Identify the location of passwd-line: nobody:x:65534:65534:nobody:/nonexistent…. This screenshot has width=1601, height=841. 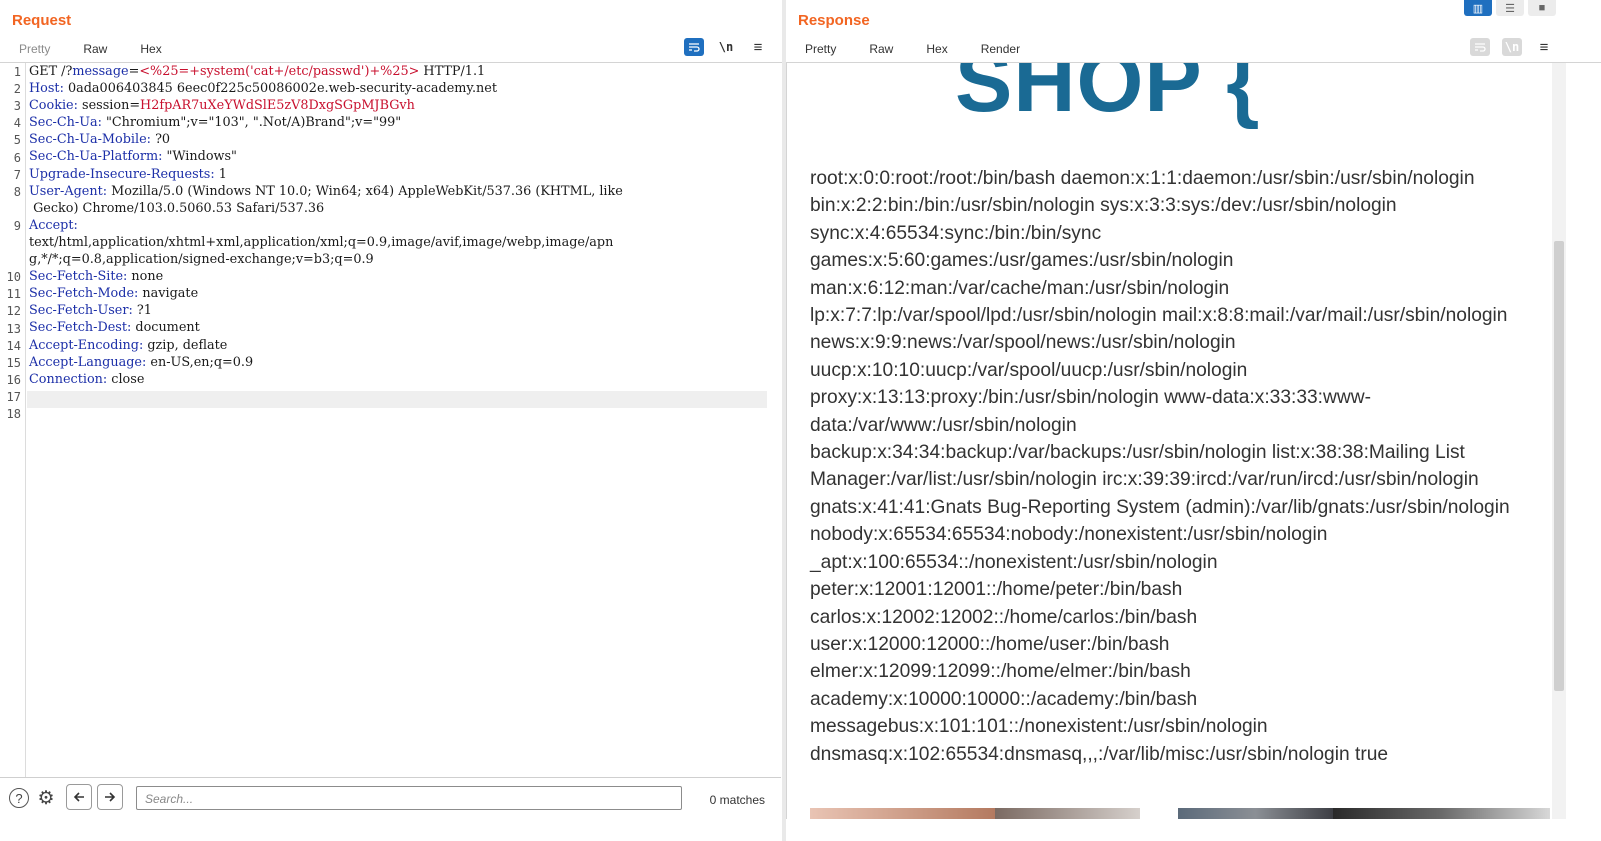
(1069, 535).